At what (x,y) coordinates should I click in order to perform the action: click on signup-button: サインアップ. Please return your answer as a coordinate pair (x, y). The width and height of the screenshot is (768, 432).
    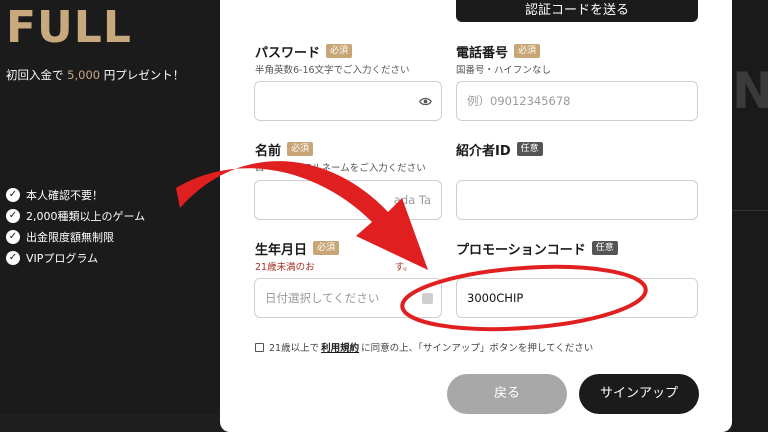
    Looking at the image, I should click on (639, 394).